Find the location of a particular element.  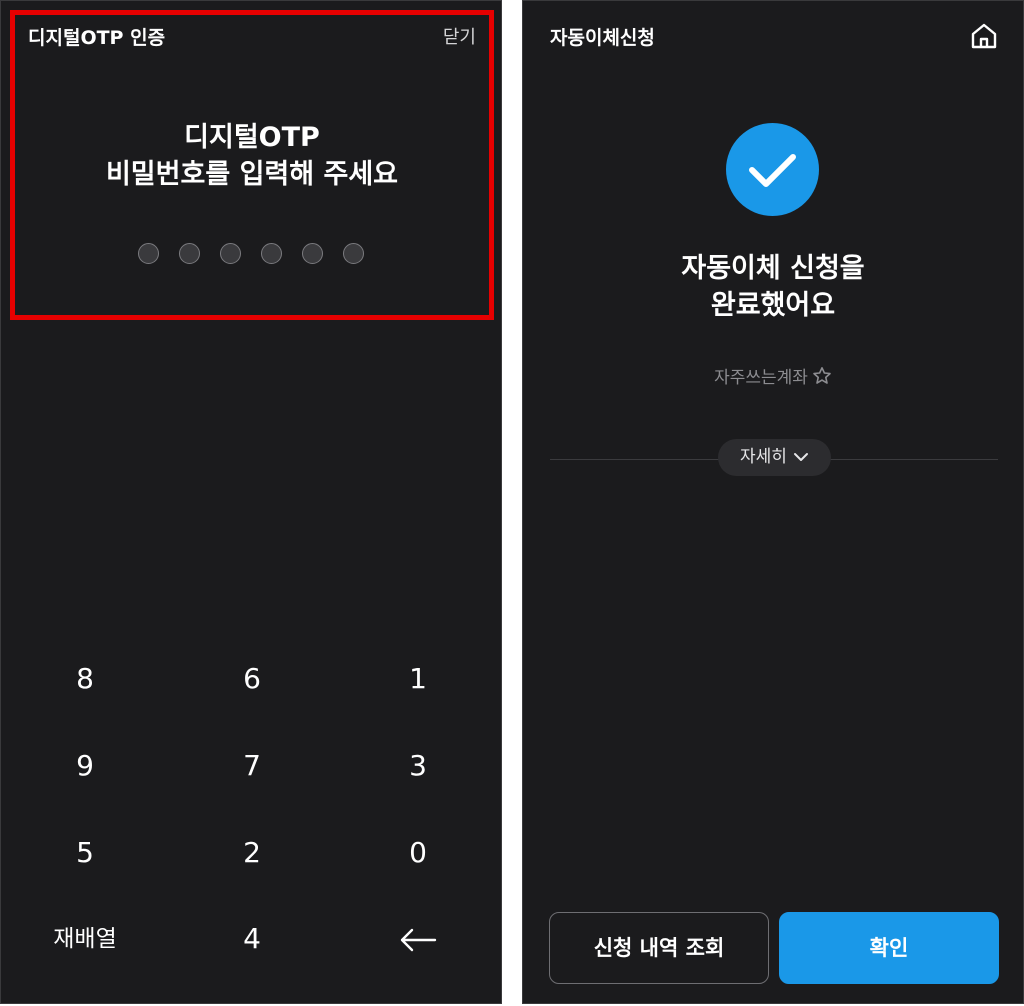

keypad-key: 0 is located at coordinates (418, 853).